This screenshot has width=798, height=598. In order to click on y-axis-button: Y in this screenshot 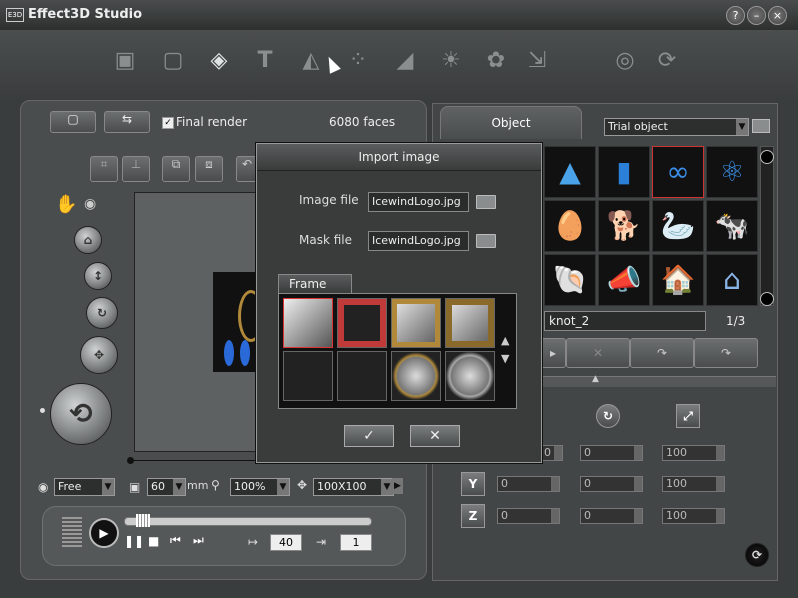, I will do `click(473, 484)`.